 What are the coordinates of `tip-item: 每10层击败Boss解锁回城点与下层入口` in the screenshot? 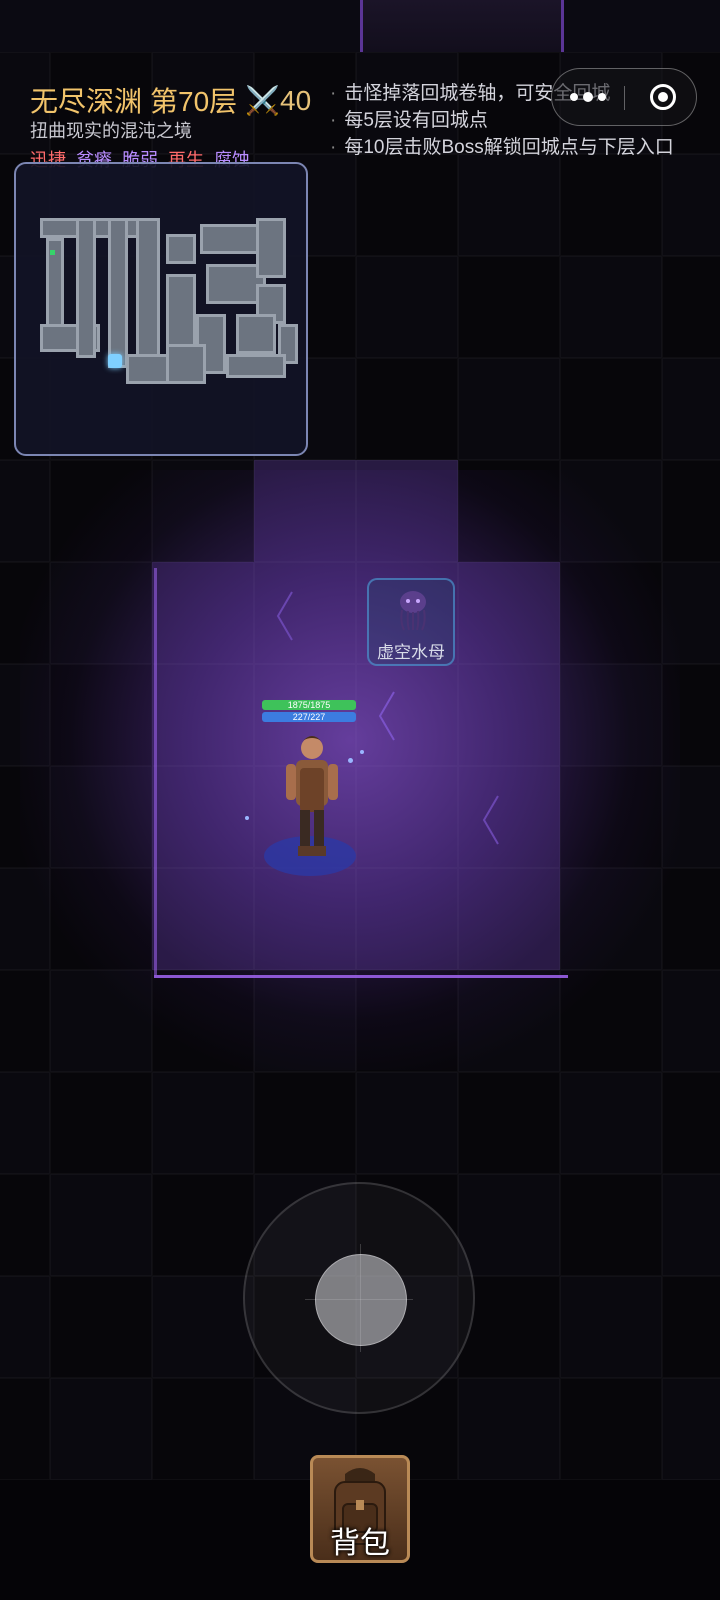 It's located at (501, 147).